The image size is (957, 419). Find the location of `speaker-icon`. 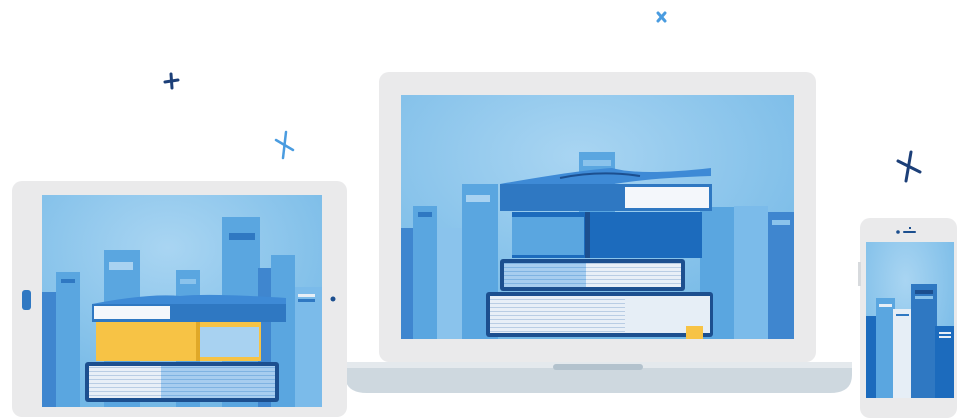

speaker-icon is located at coordinates (909, 232).